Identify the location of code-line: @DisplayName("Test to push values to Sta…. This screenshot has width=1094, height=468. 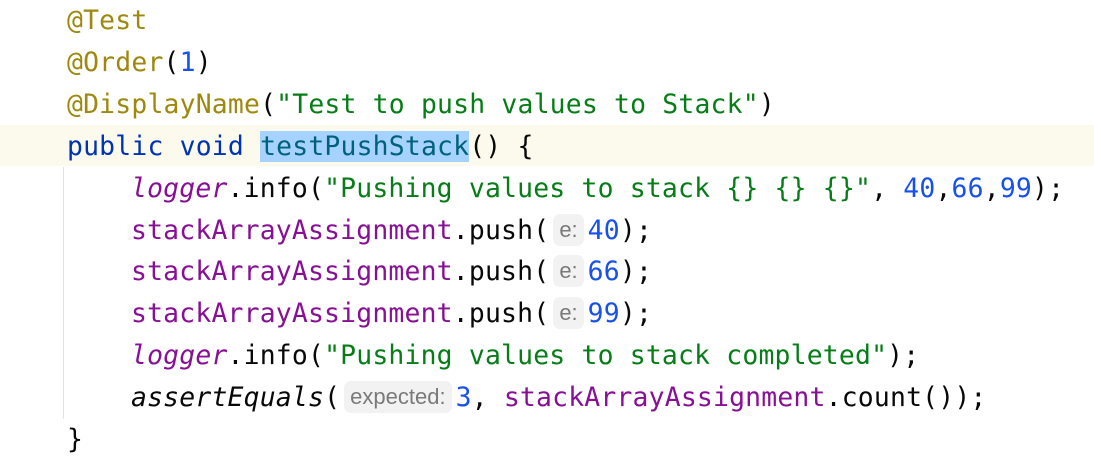
(421, 105).